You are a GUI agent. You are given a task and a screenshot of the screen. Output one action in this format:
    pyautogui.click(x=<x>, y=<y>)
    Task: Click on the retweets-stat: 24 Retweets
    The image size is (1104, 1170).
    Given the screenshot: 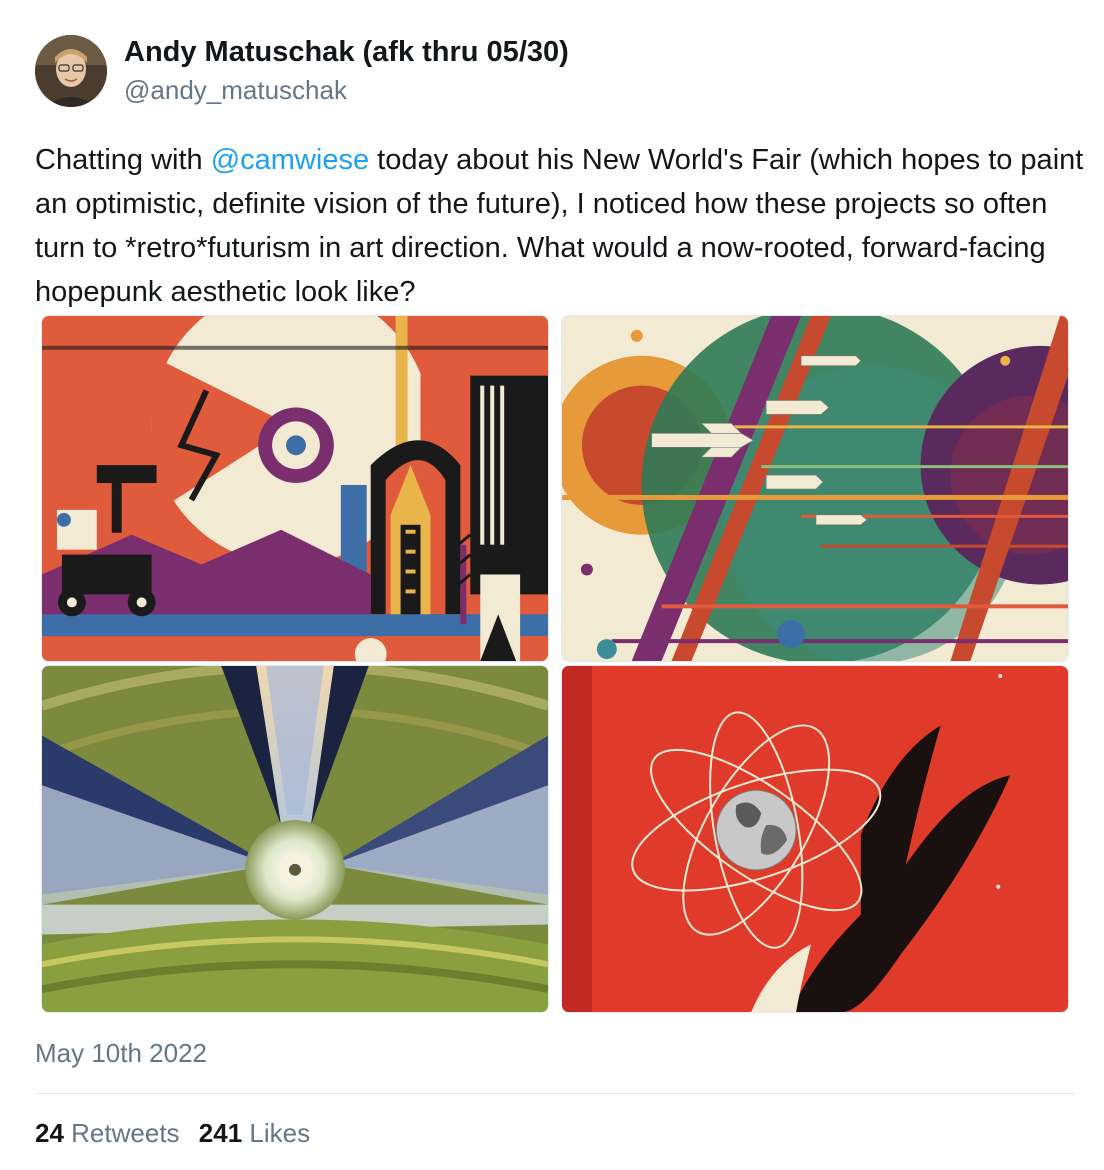 What is the action you would take?
    pyautogui.click(x=107, y=1133)
    